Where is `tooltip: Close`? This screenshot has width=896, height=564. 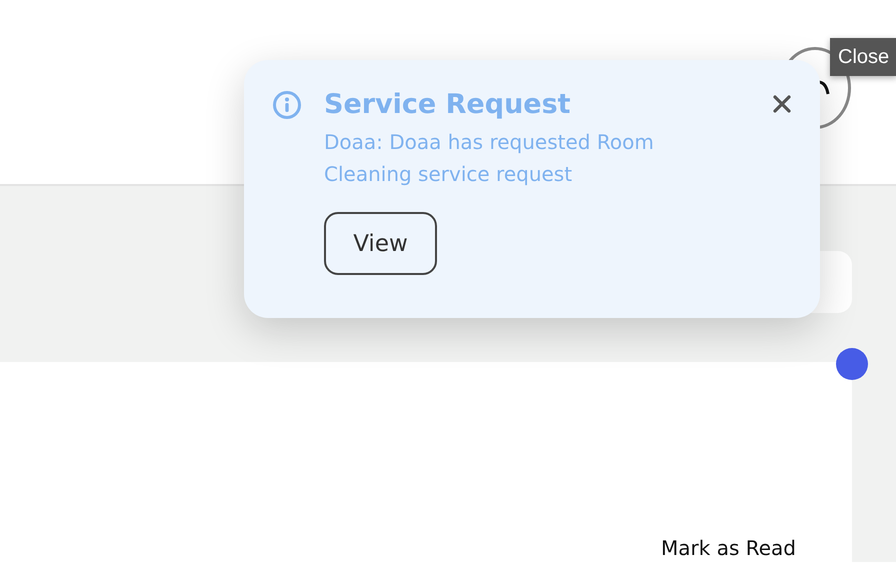 tooltip: Close is located at coordinates (863, 57).